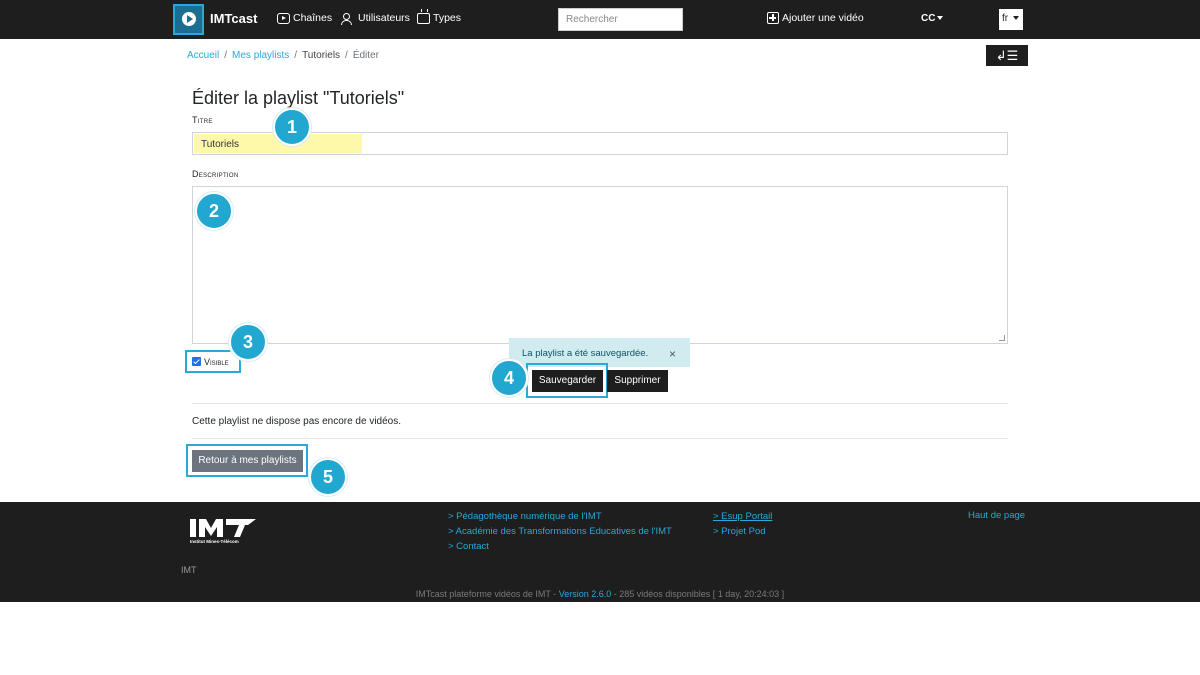 The image size is (1200, 675). I want to click on step-badge-3: 3, so click(248, 342).